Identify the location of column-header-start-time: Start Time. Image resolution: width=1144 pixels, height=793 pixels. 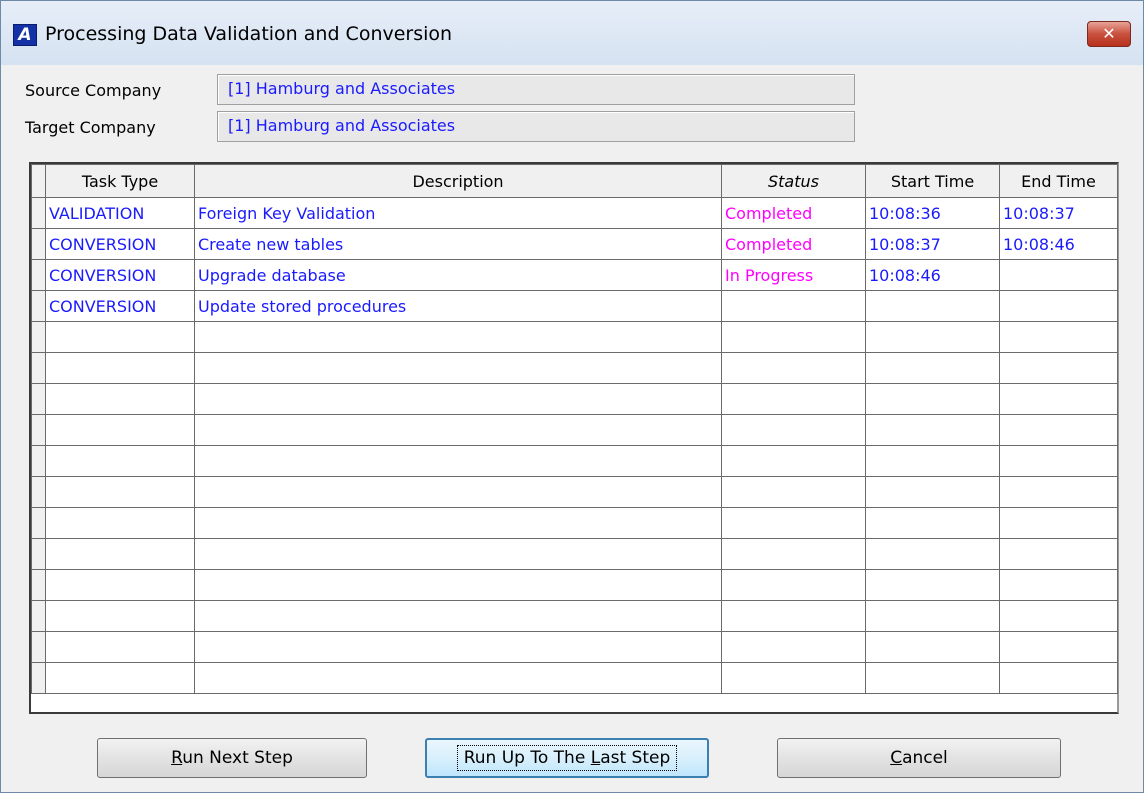
(932, 181).